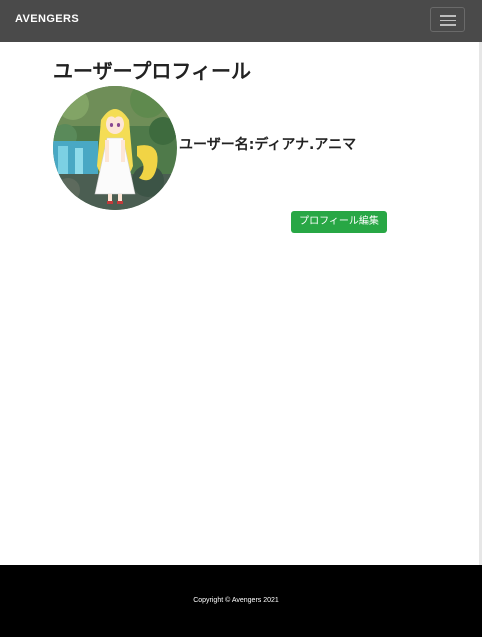 The width and height of the screenshot is (482, 637). I want to click on footer: Copyright © Avengers 2021, so click(241, 601).